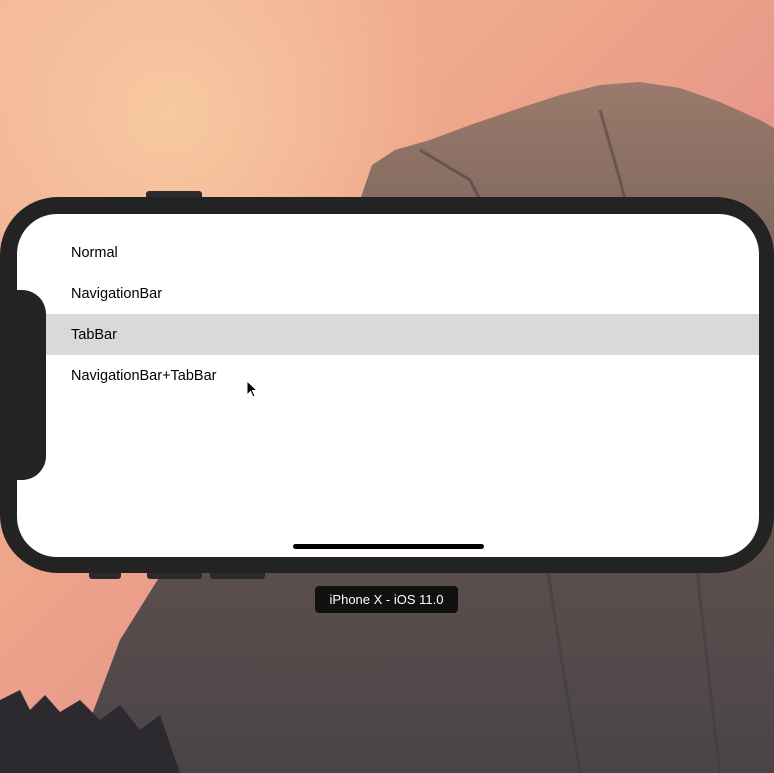 This screenshot has height=773, width=774. Describe the element at coordinates (402, 334) in the screenshot. I see `table-row-tabbar: TabBar` at that location.